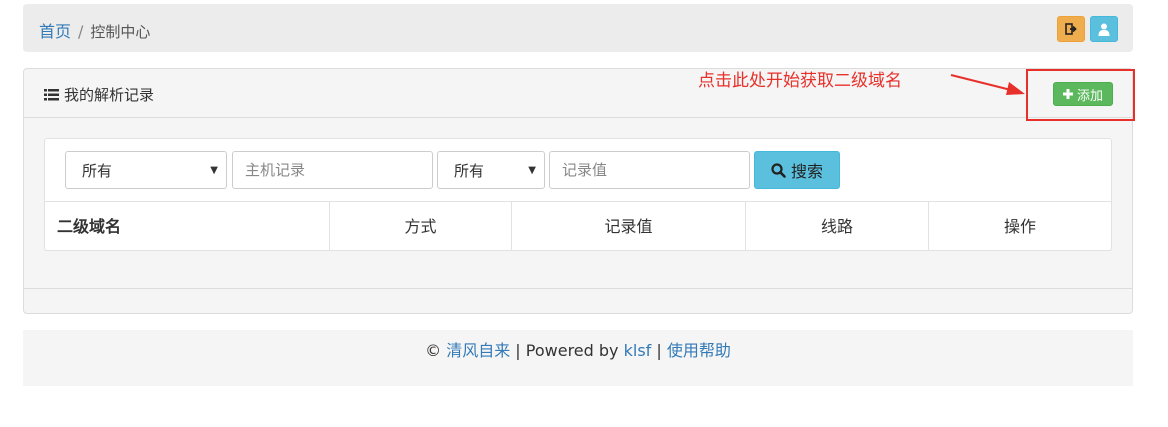 This screenshot has width=1168, height=427. I want to click on user-icon, so click(1104, 29).